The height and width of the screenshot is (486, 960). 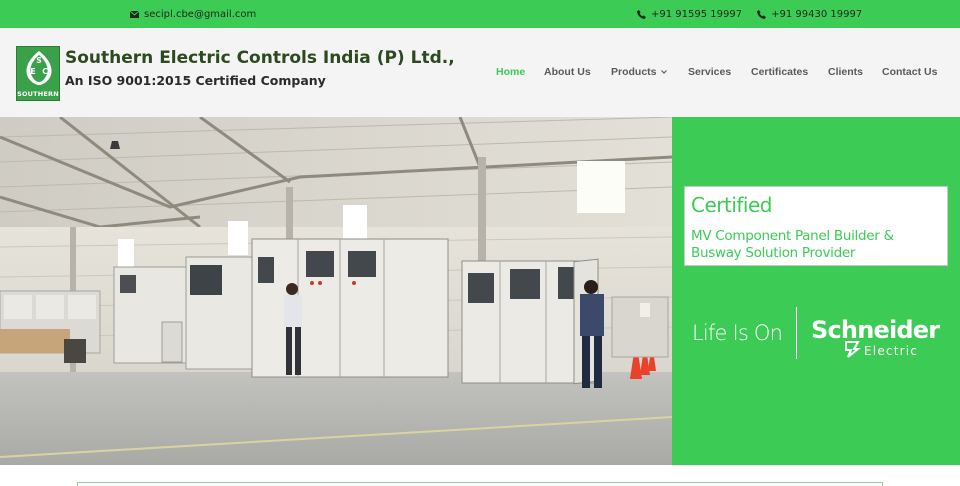 What do you see at coordinates (696, 14) in the screenshot?
I see `phone-number-1: +91 91595 19997` at bounding box center [696, 14].